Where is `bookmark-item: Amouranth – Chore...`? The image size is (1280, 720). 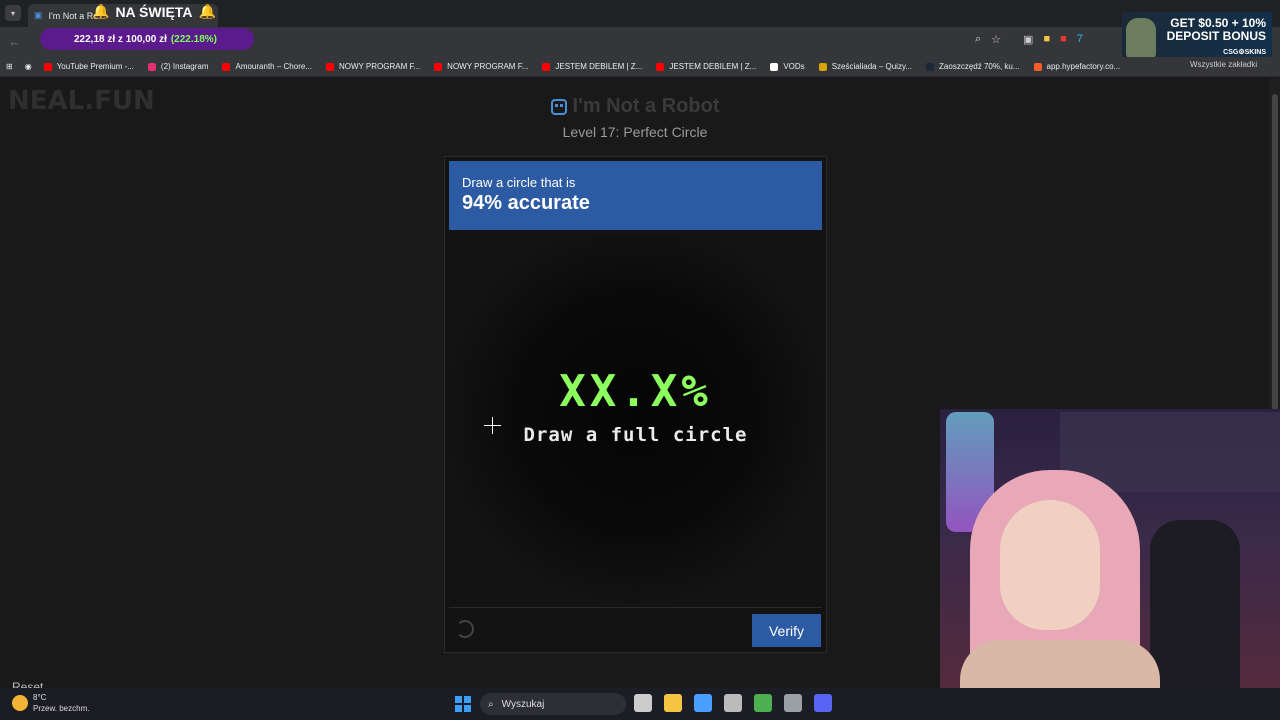 bookmark-item: Amouranth – Chore... is located at coordinates (267, 66).